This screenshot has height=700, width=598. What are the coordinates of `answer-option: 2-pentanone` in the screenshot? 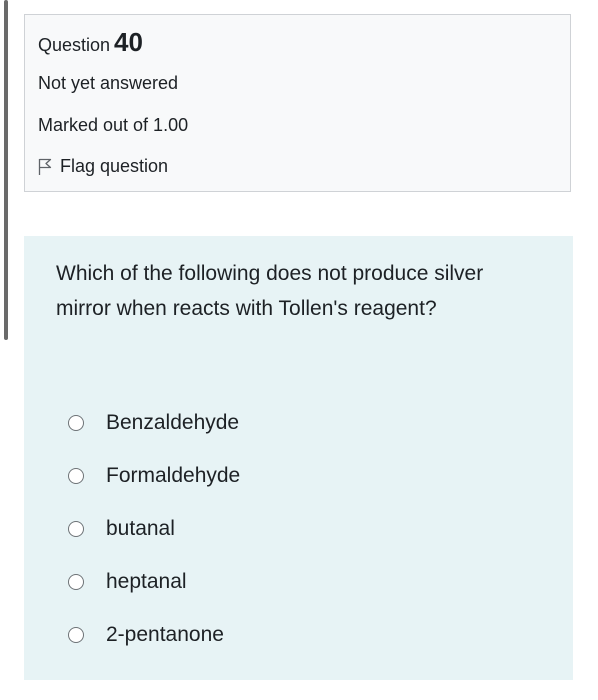 It's located at (298, 634).